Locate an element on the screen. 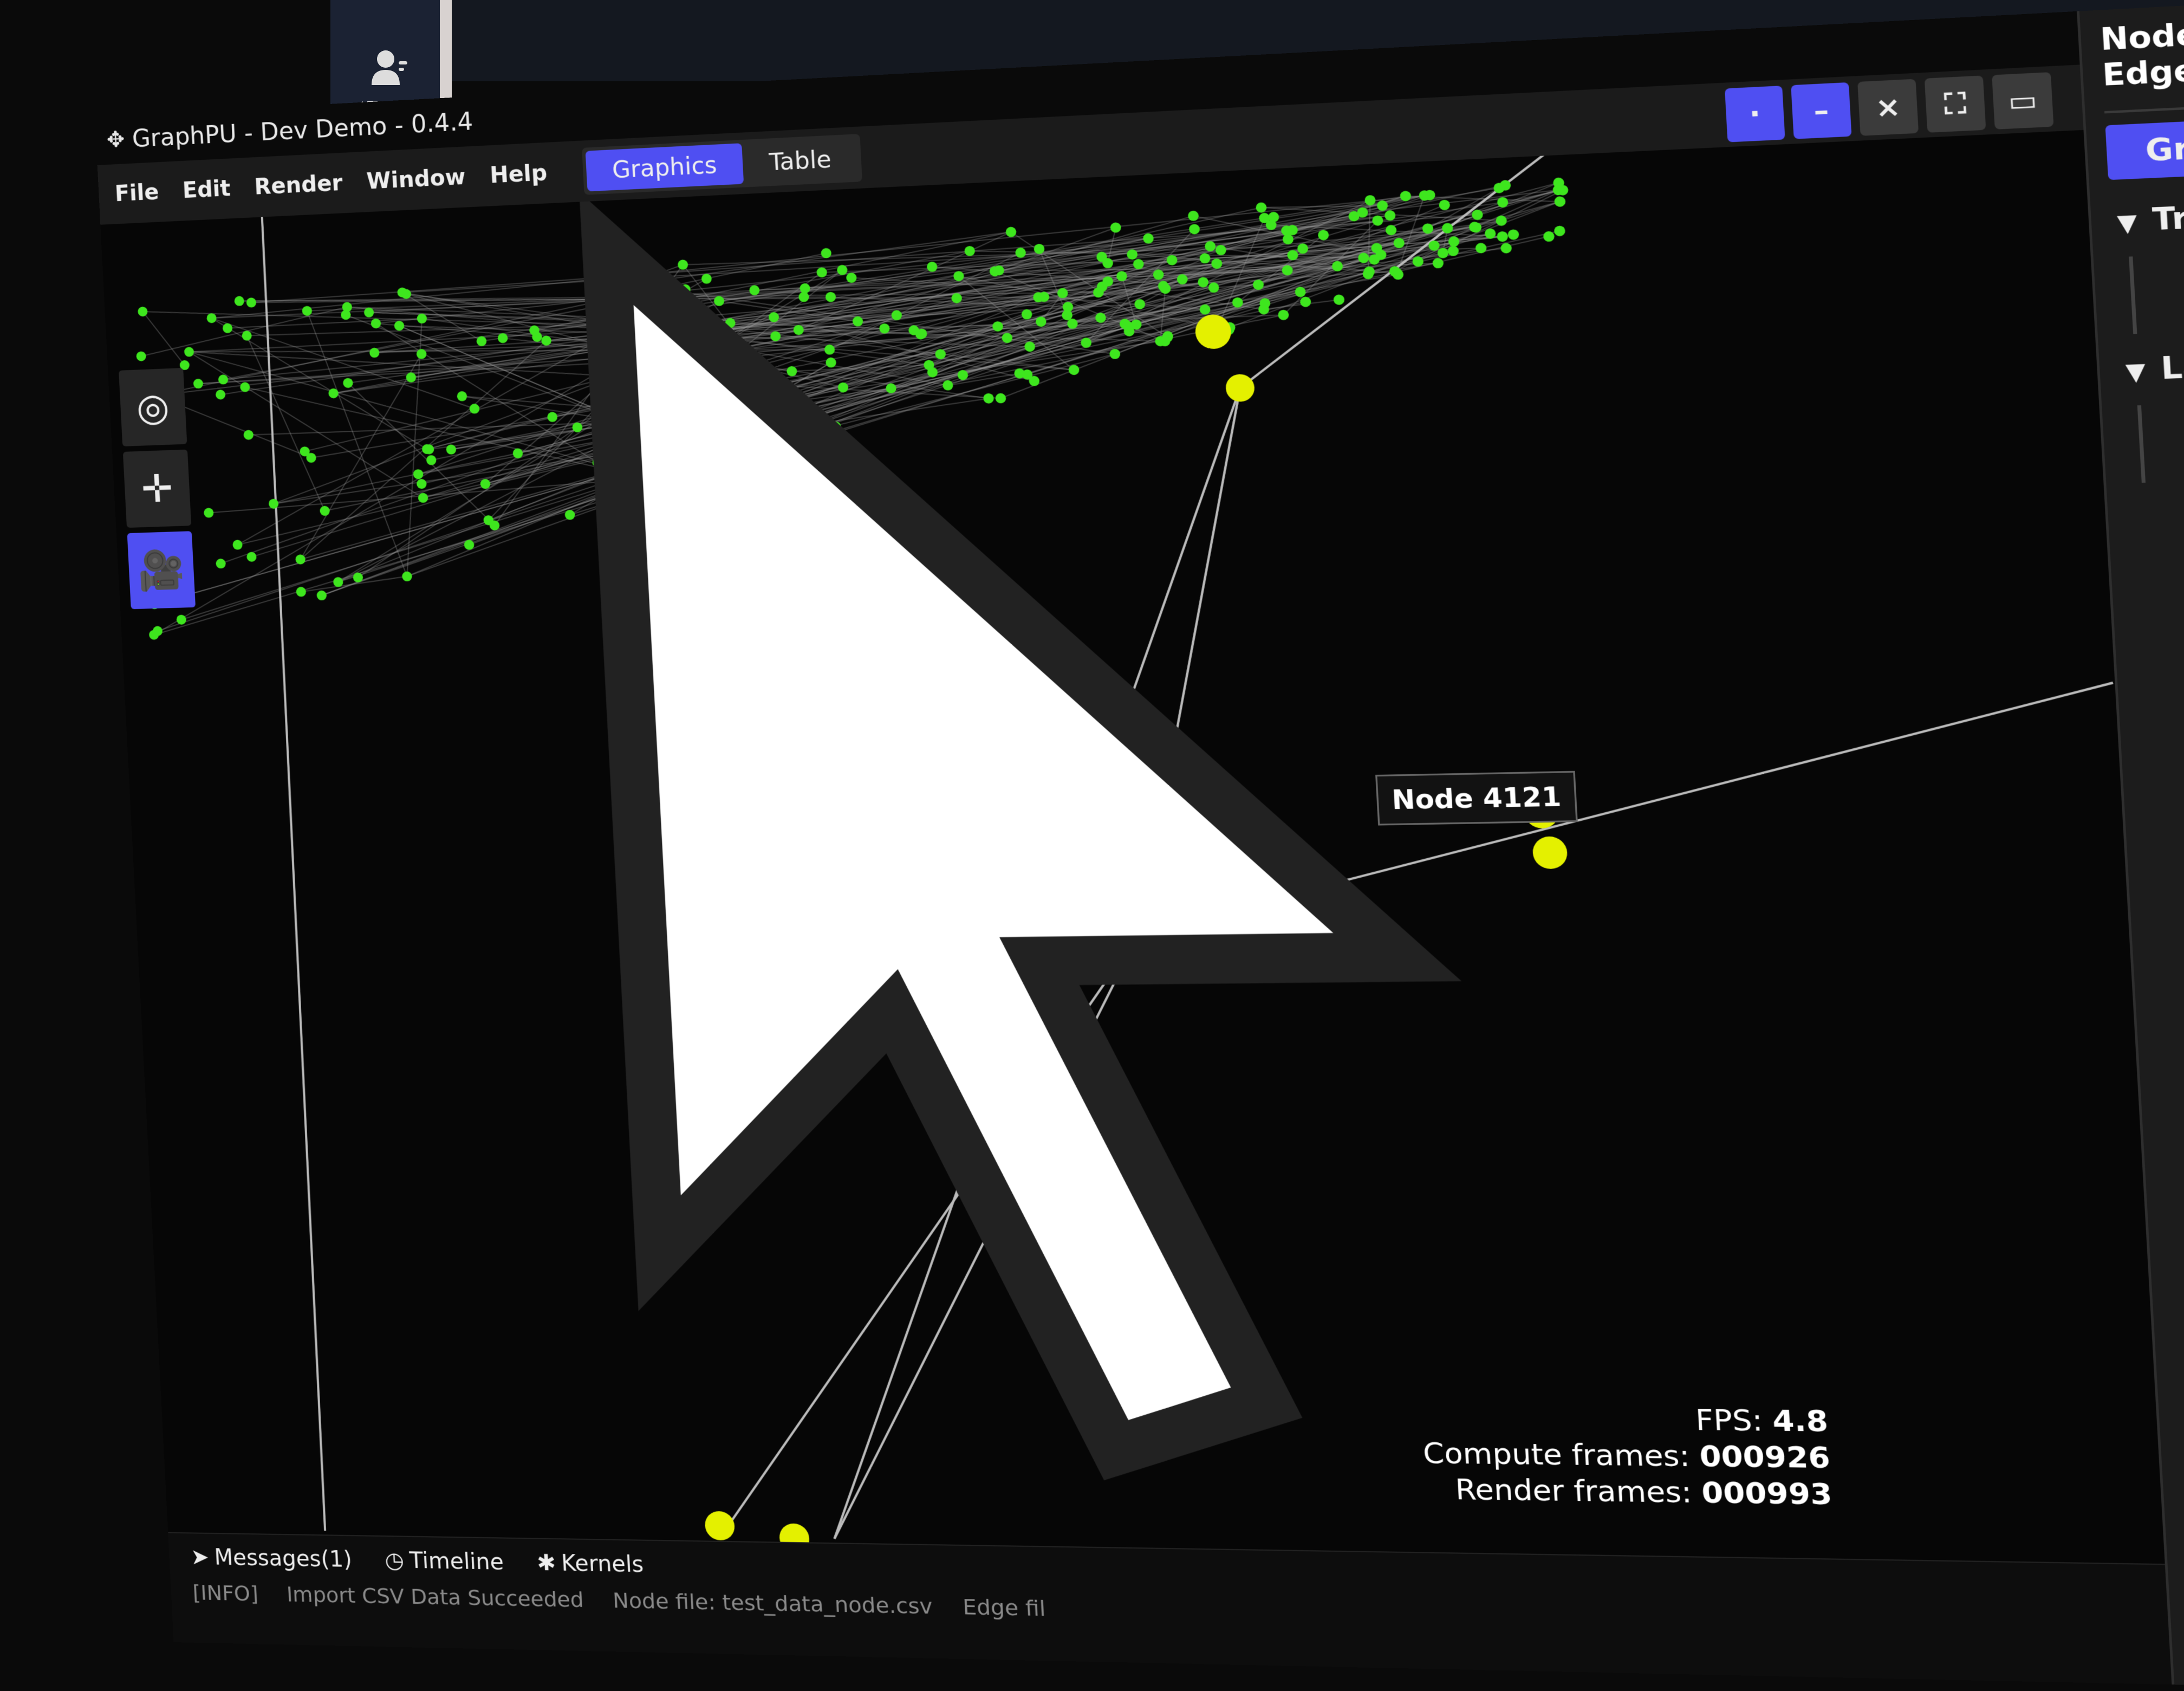 The width and height of the screenshot is (2184, 1691). timeline-icon: ◷ is located at coordinates (394, 1560).